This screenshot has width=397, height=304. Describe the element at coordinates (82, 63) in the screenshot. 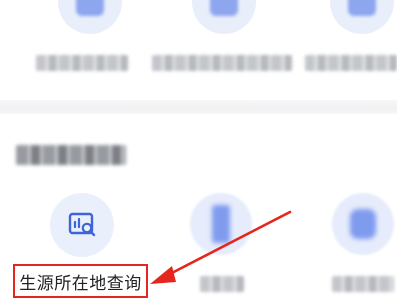

I see `service-label-1-blurred` at that location.